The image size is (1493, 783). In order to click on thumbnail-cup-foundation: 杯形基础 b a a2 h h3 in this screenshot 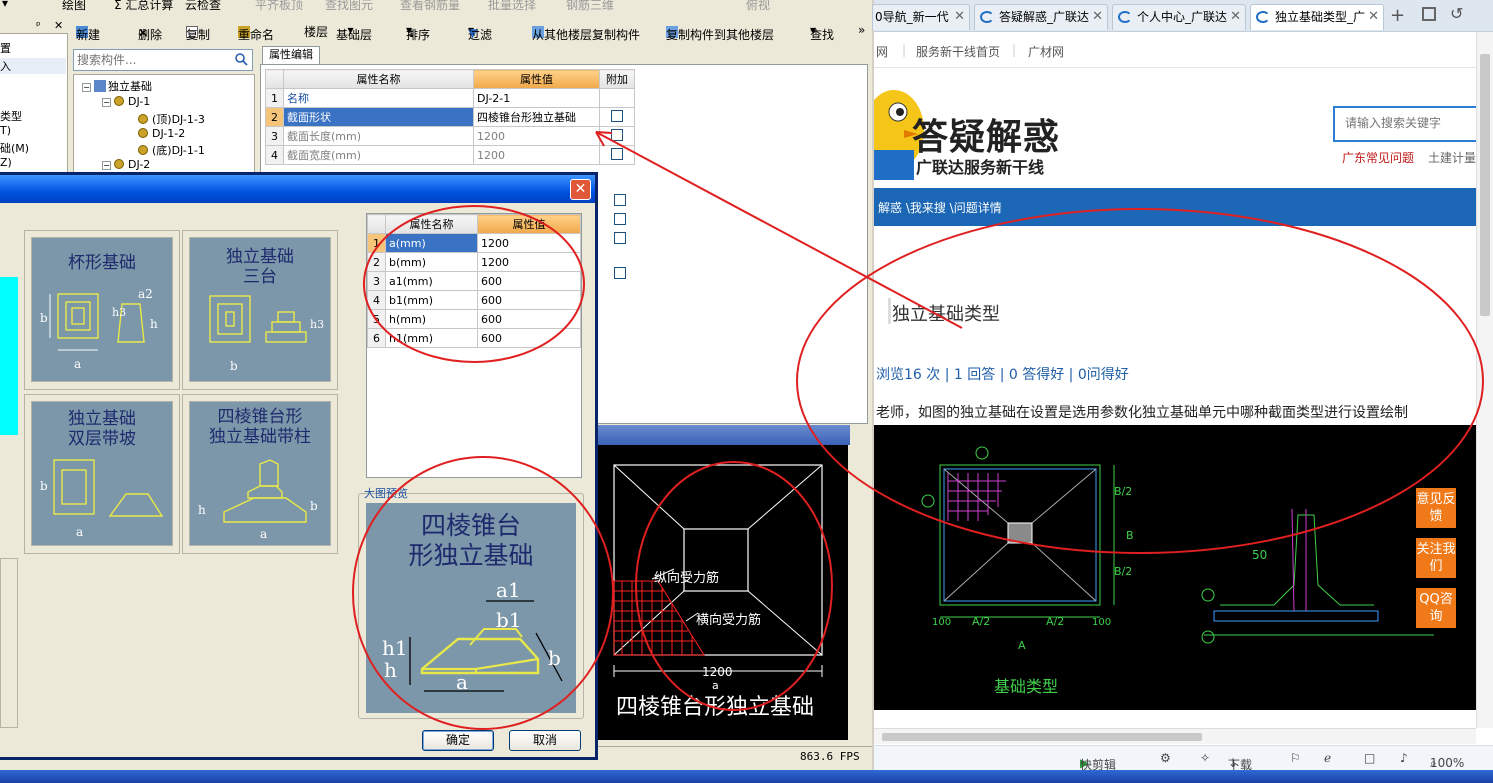, I will do `click(102, 309)`.